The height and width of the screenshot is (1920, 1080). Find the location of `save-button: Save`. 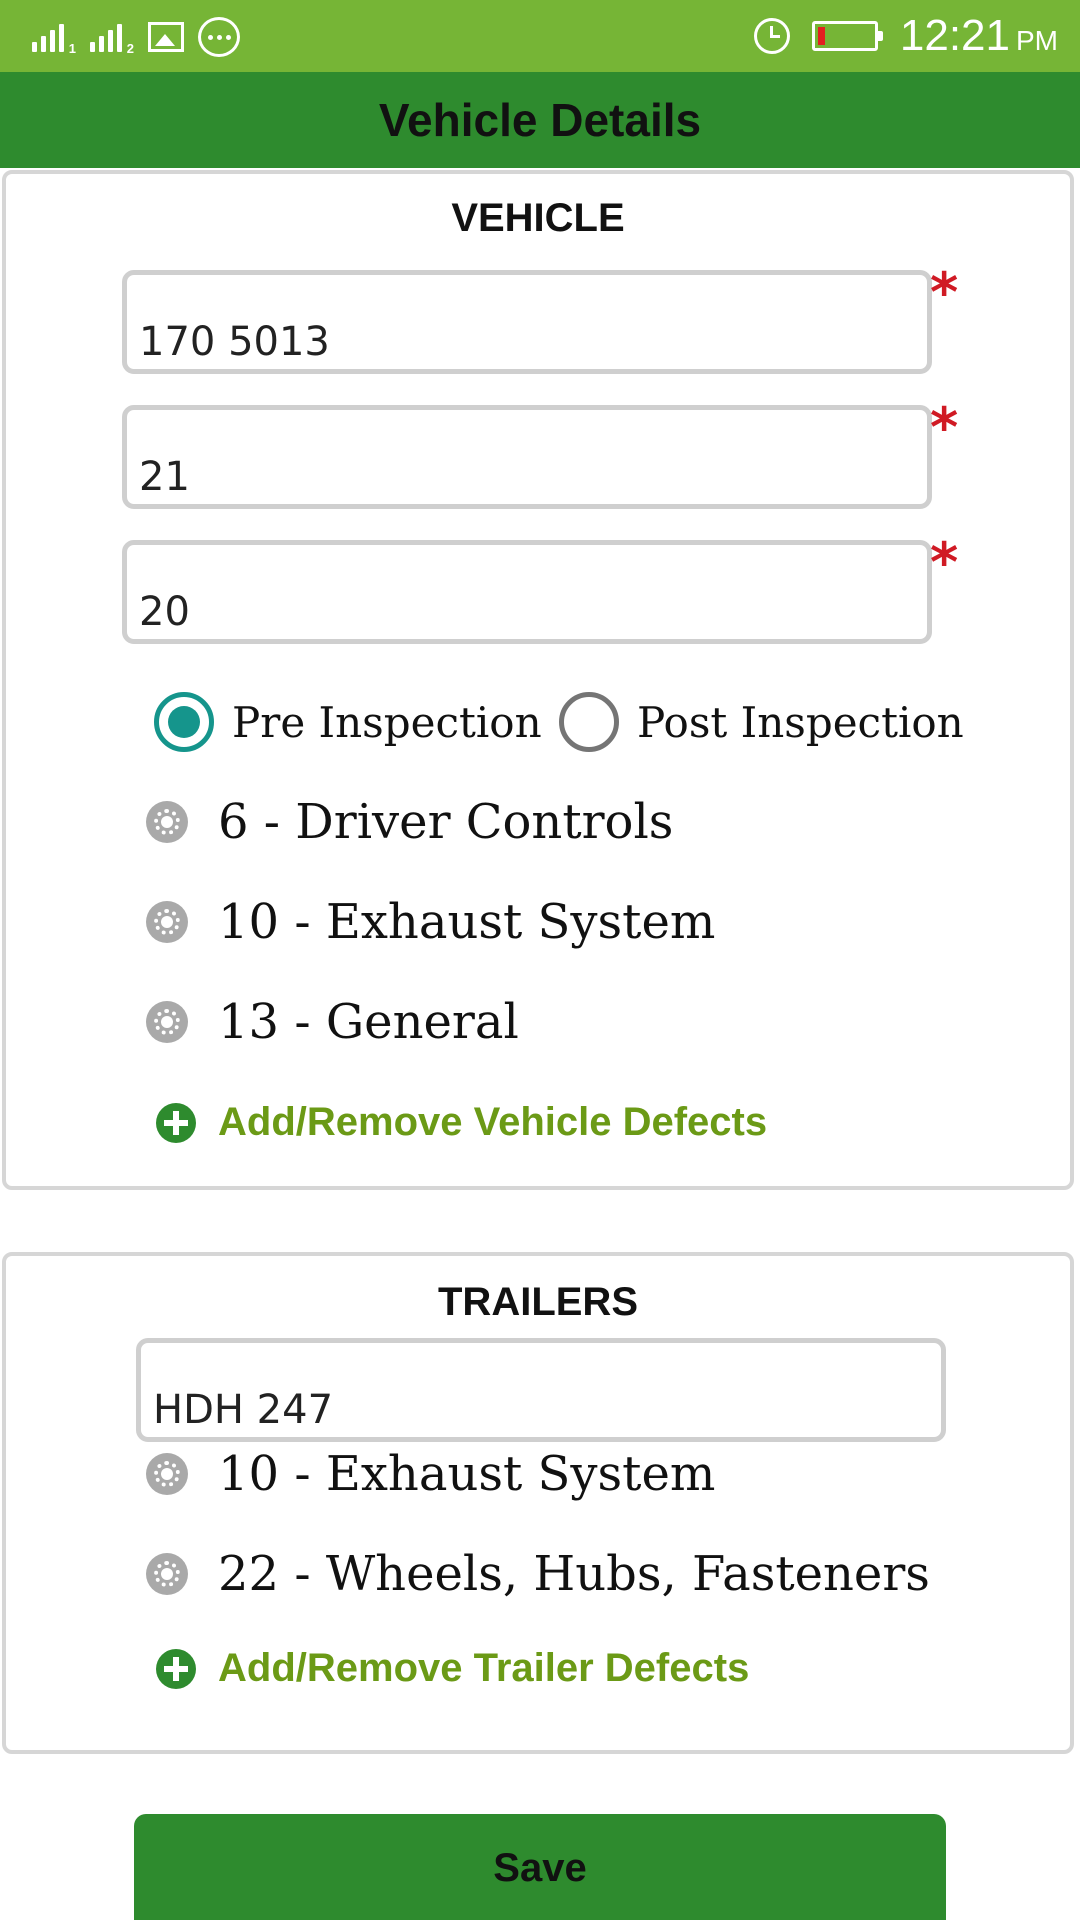

save-button: Save is located at coordinates (540, 1867).